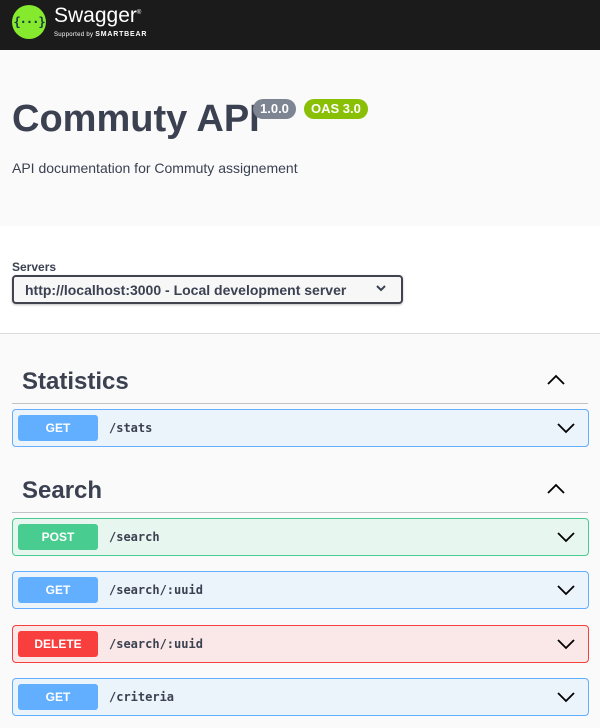 This screenshot has width=600, height=728. Describe the element at coordinates (300, 487) in the screenshot. I see `tag-search: Search` at that location.